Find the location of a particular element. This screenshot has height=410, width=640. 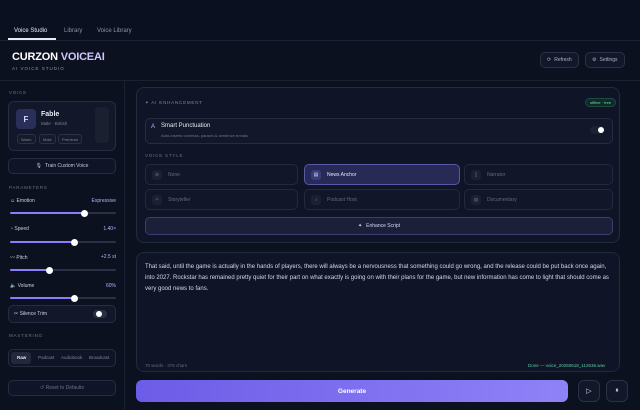

brand-logo: CURZON VOICEAI is located at coordinates (58, 57).